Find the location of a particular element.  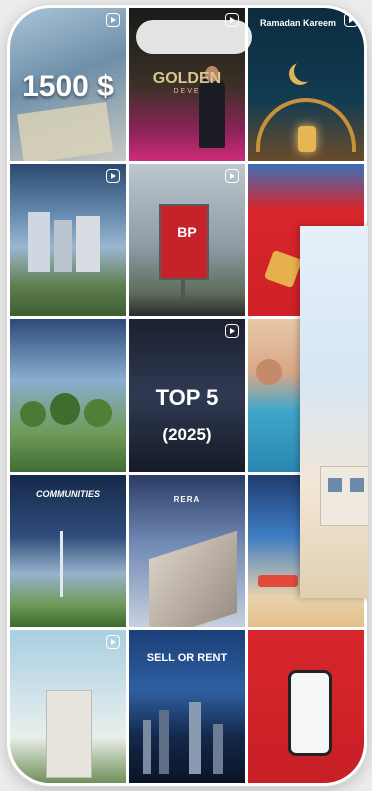

tile-headline: 1500 $ is located at coordinates (68, 86).